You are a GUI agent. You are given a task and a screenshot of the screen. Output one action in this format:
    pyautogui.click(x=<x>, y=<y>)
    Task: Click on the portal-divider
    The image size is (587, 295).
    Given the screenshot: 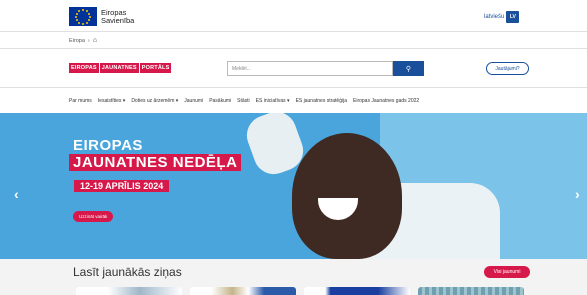 What is the action you would take?
    pyautogui.click(x=293, y=87)
    